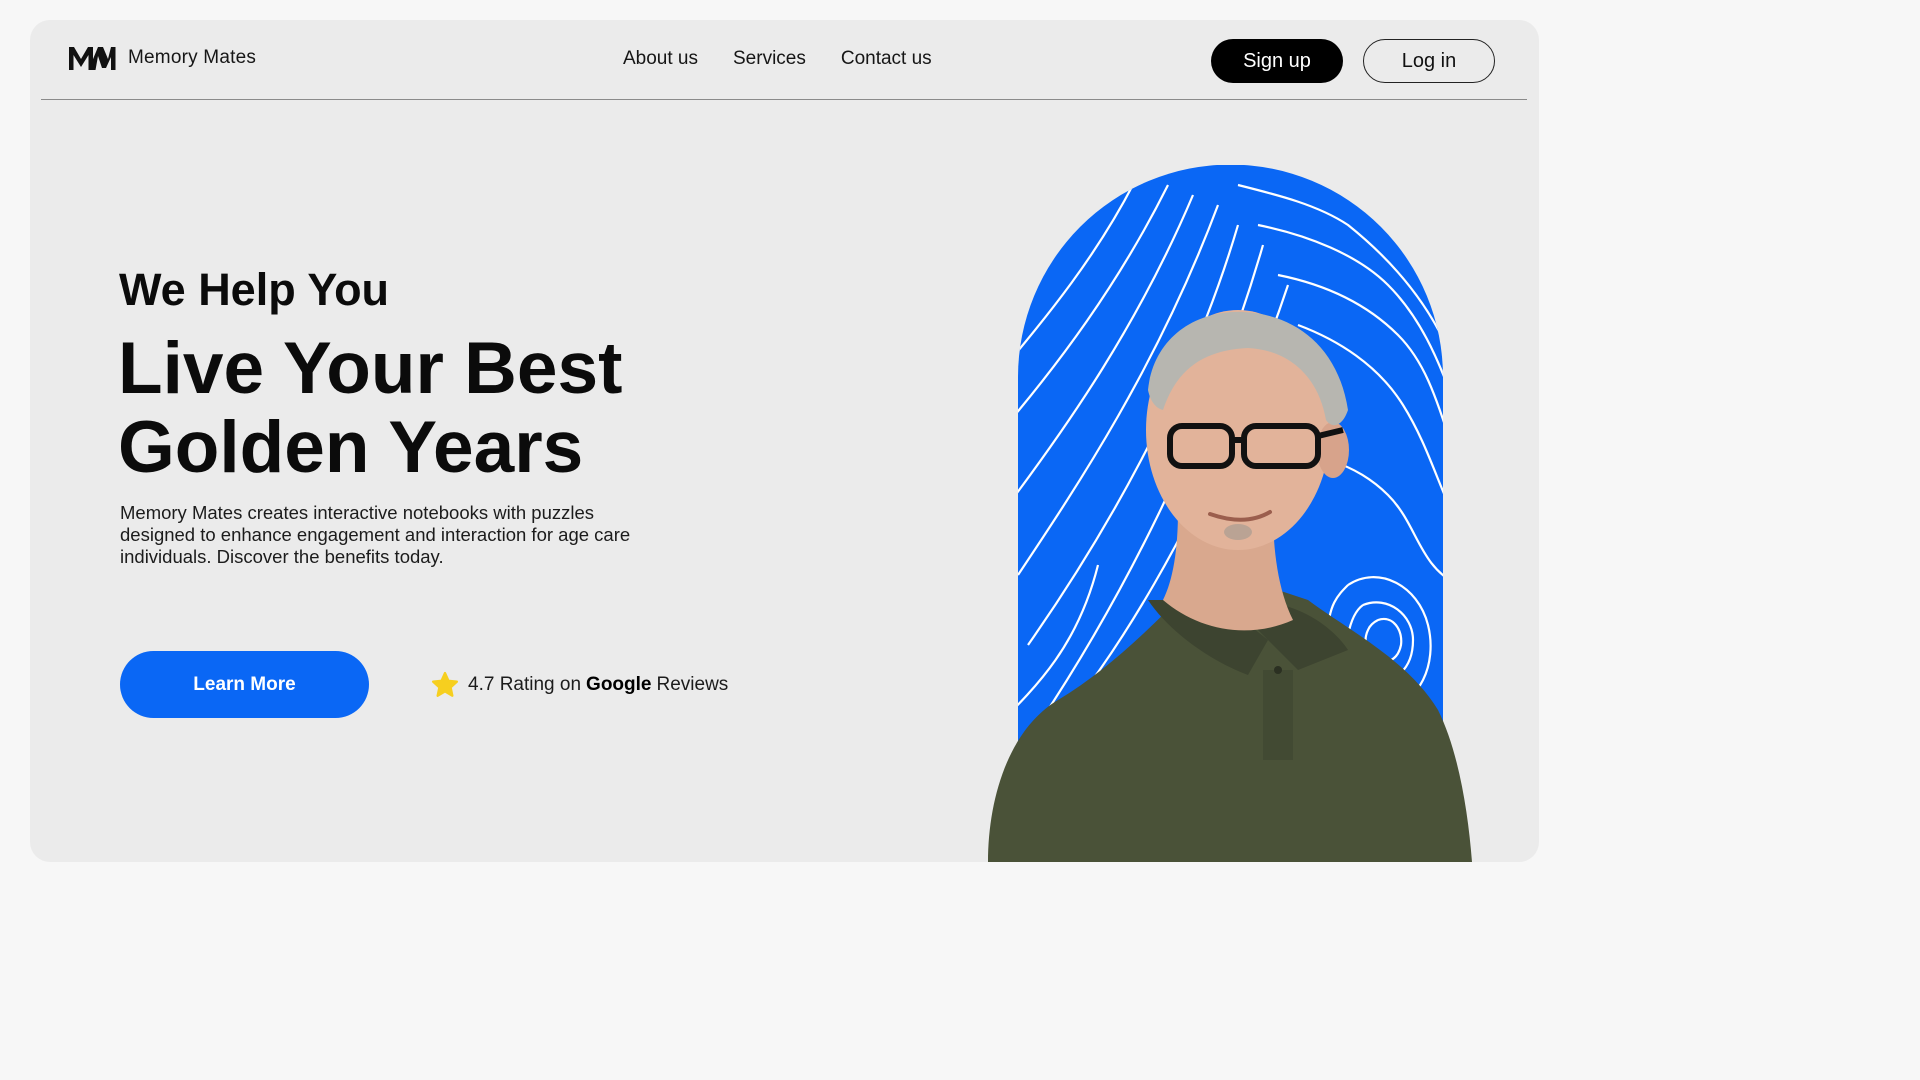 The width and height of the screenshot is (1920, 1080). Describe the element at coordinates (1429, 61) in the screenshot. I see `log-in-button: Log in` at that location.